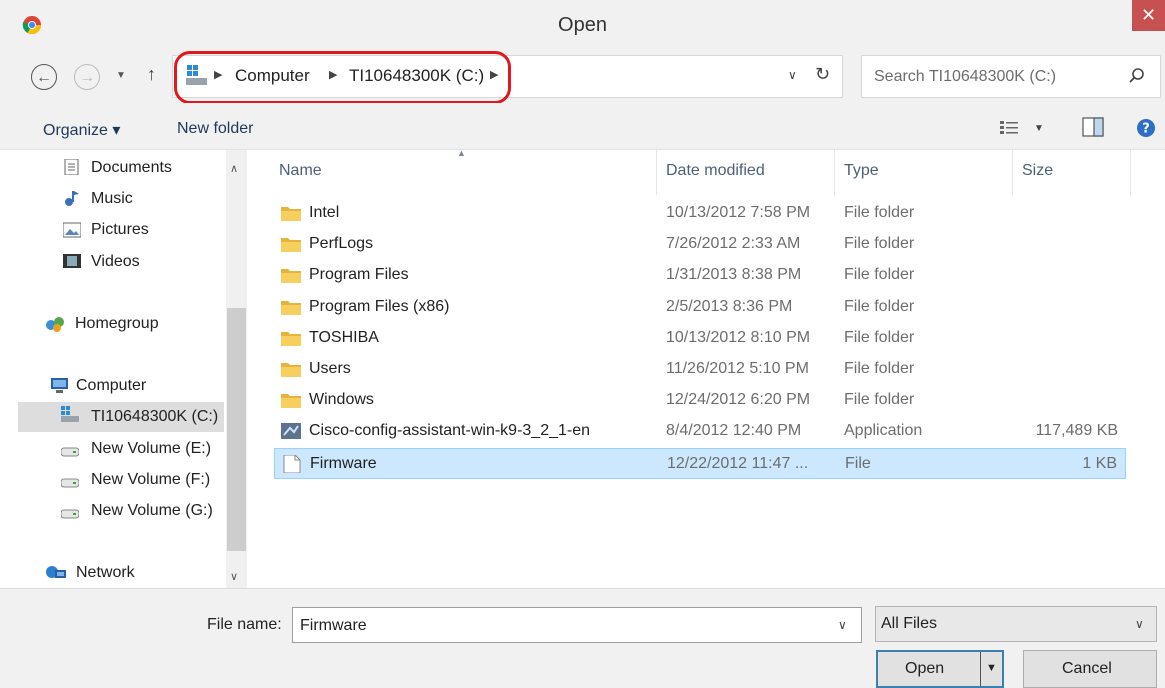  Describe the element at coordinates (333, 626) in the screenshot. I see `file-name-value: Firmware` at that location.